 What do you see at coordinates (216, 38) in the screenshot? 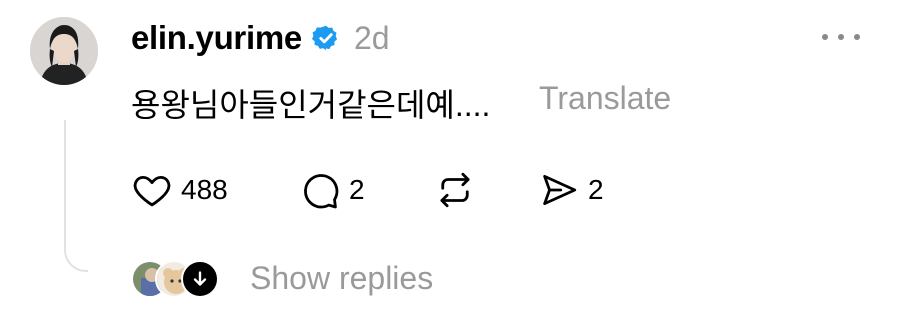
I see `username: elin.yurime` at bounding box center [216, 38].